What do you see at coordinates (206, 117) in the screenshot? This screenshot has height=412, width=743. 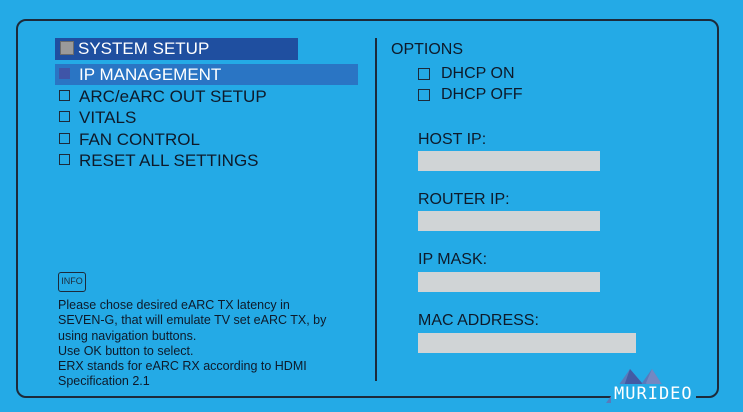 I see `menu-item-vitals: VITALS` at bounding box center [206, 117].